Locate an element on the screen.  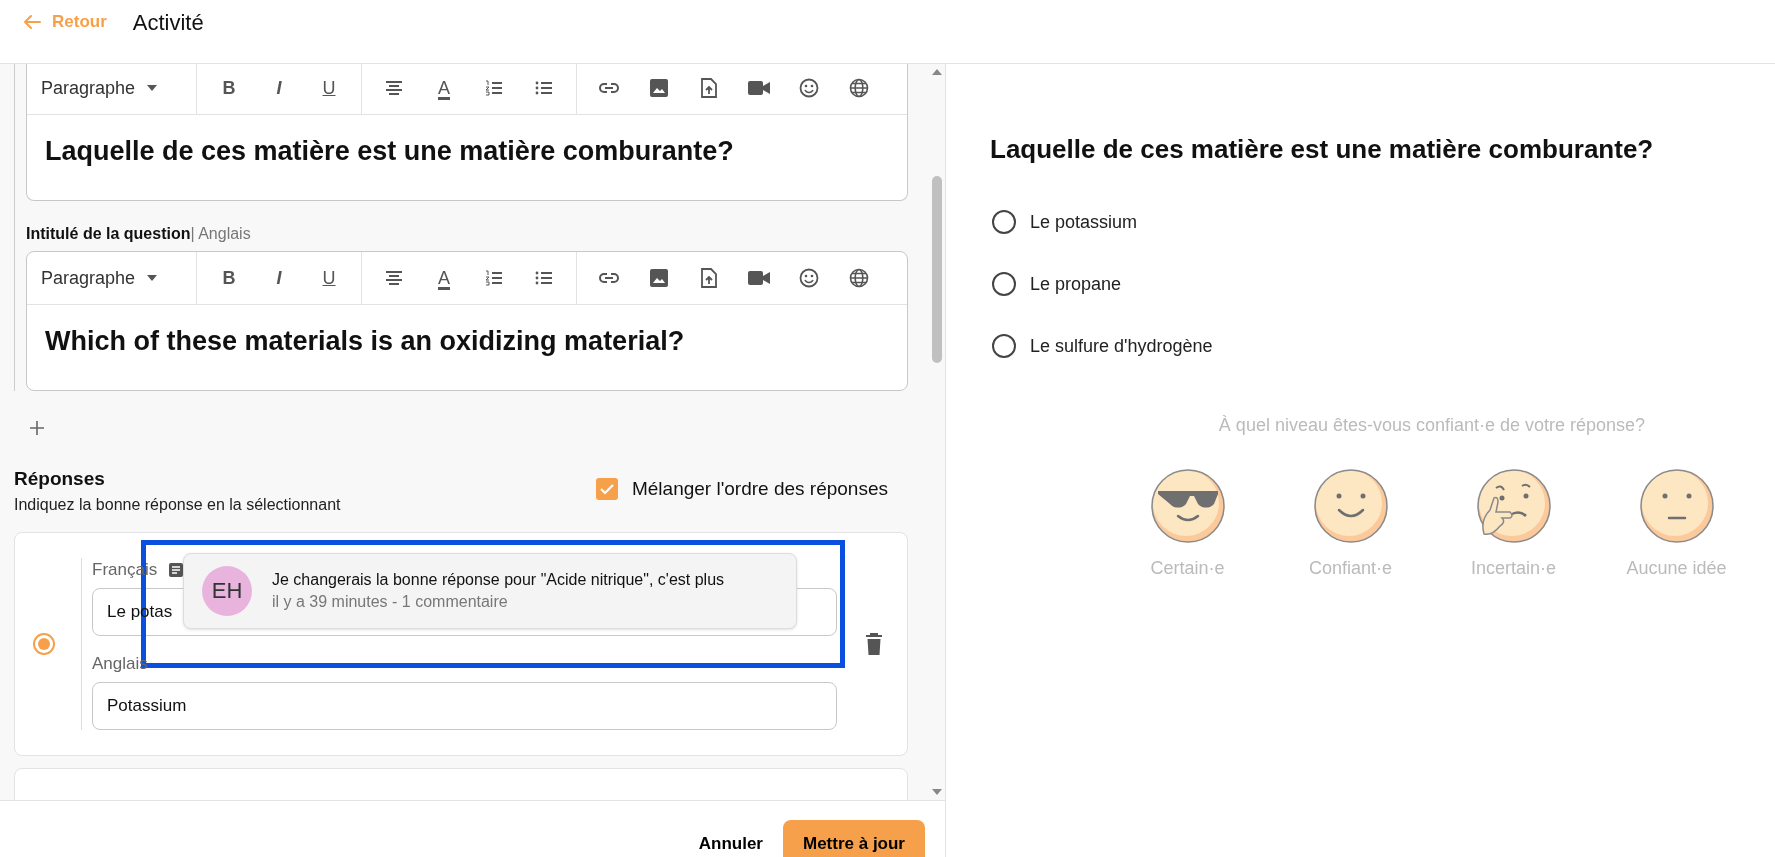
language-label: | Anglais is located at coordinates (220, 233).